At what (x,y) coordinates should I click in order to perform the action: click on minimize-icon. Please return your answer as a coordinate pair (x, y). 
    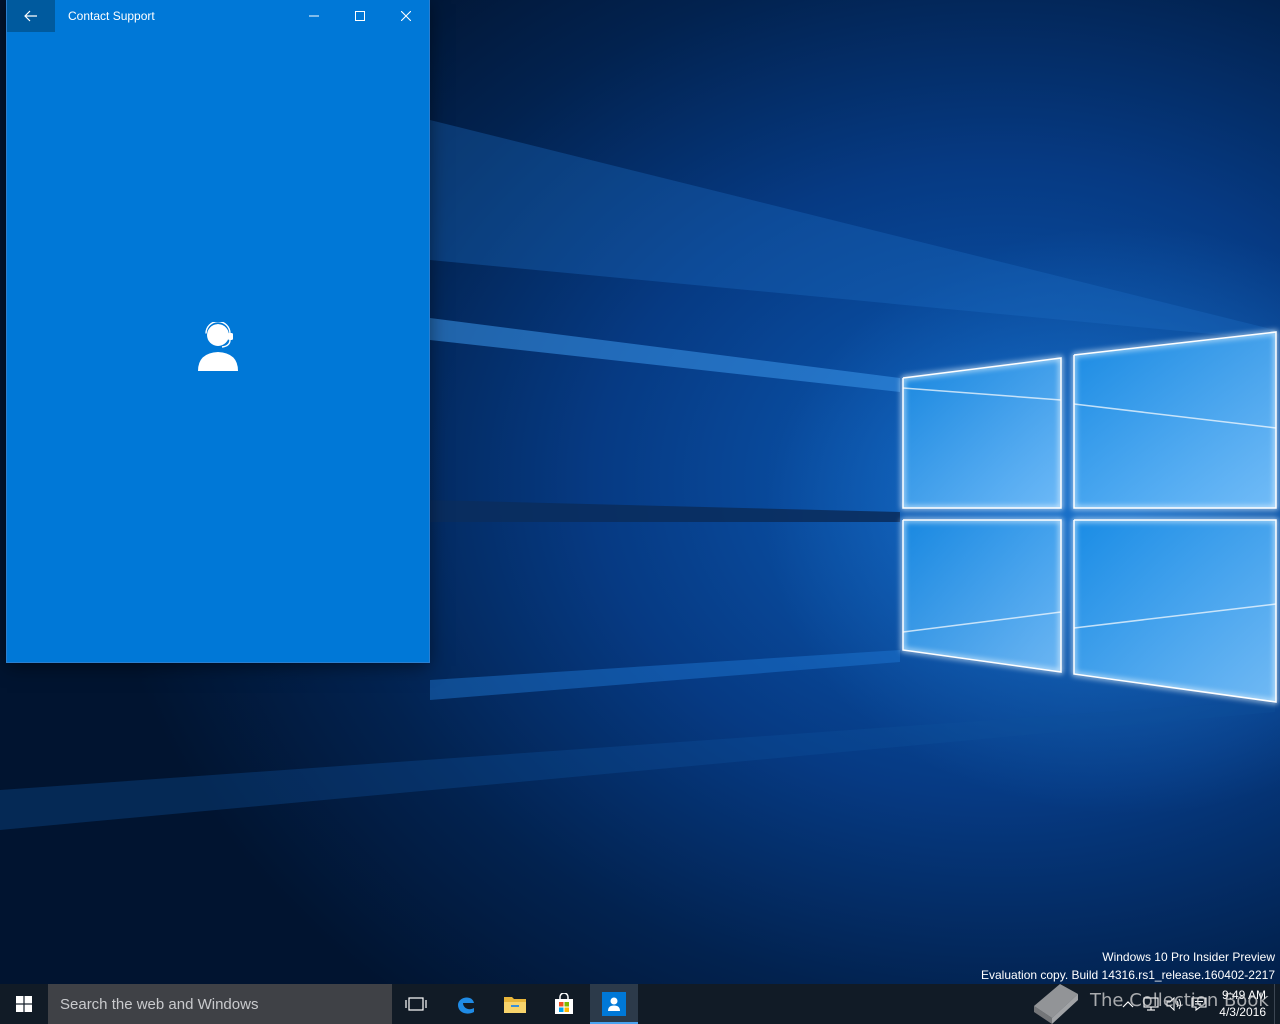
    Looking at the image, I should click on (314, 16).